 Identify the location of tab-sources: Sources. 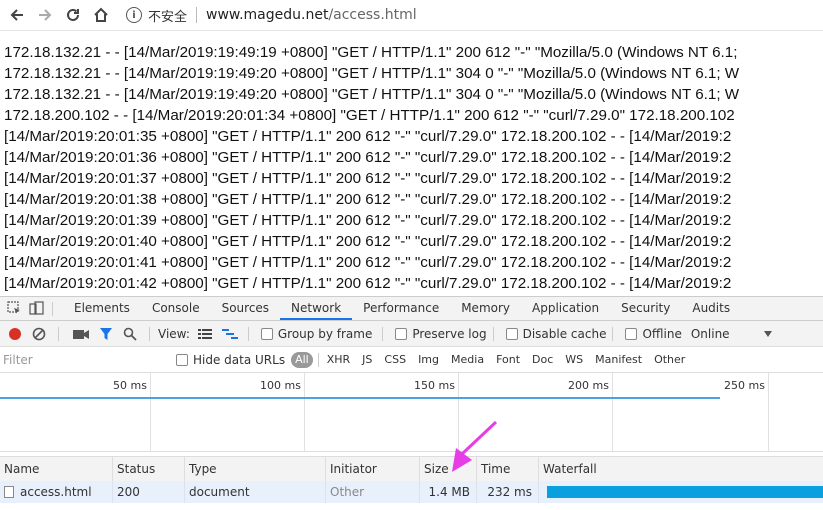
(245, 308).